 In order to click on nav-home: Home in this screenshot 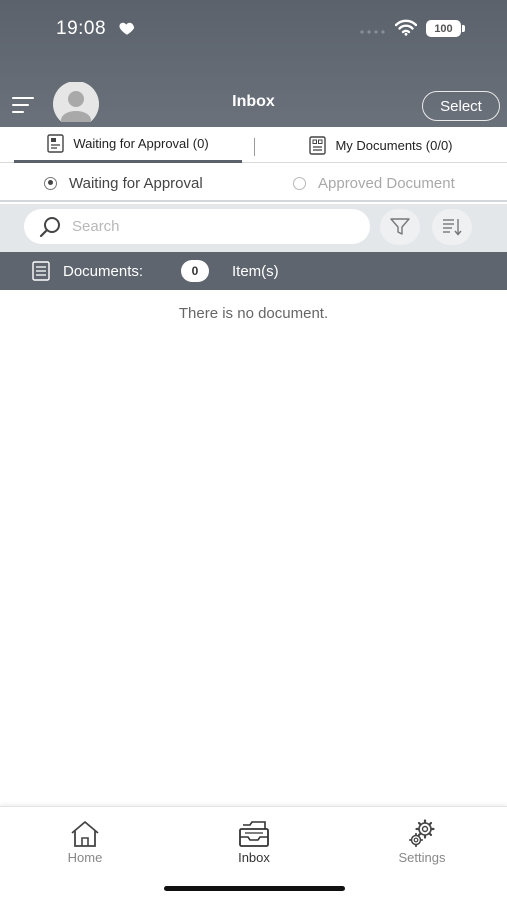, I will do `click(85, 842)`.